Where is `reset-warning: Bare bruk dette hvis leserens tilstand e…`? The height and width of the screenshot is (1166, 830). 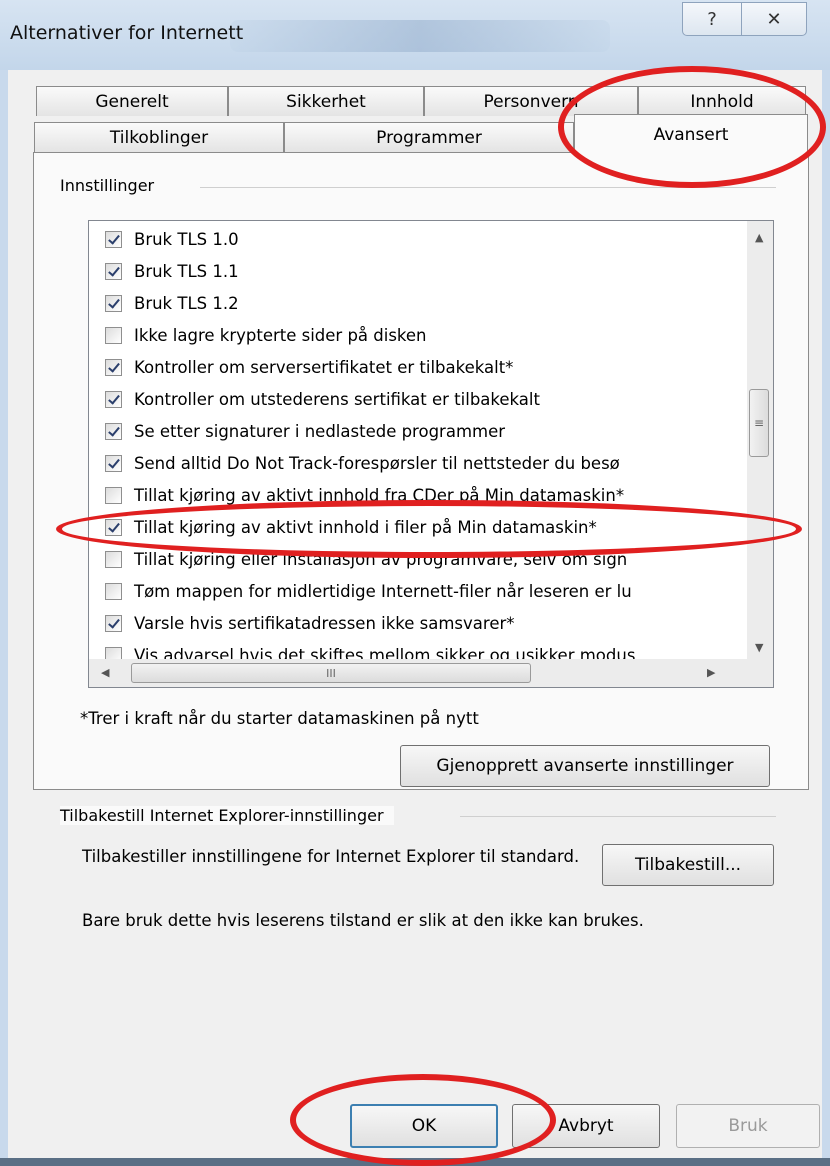
reset-warning: Bare bruk dette hvis leserens tilstand e… is located at coordinates (363, 920).